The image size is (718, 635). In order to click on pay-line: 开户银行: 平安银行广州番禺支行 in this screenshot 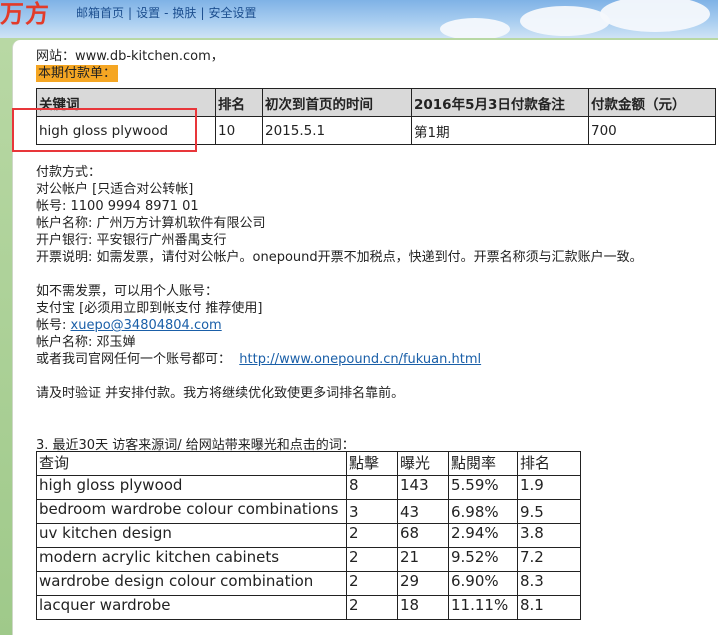, I will do `click(131, 240)`.